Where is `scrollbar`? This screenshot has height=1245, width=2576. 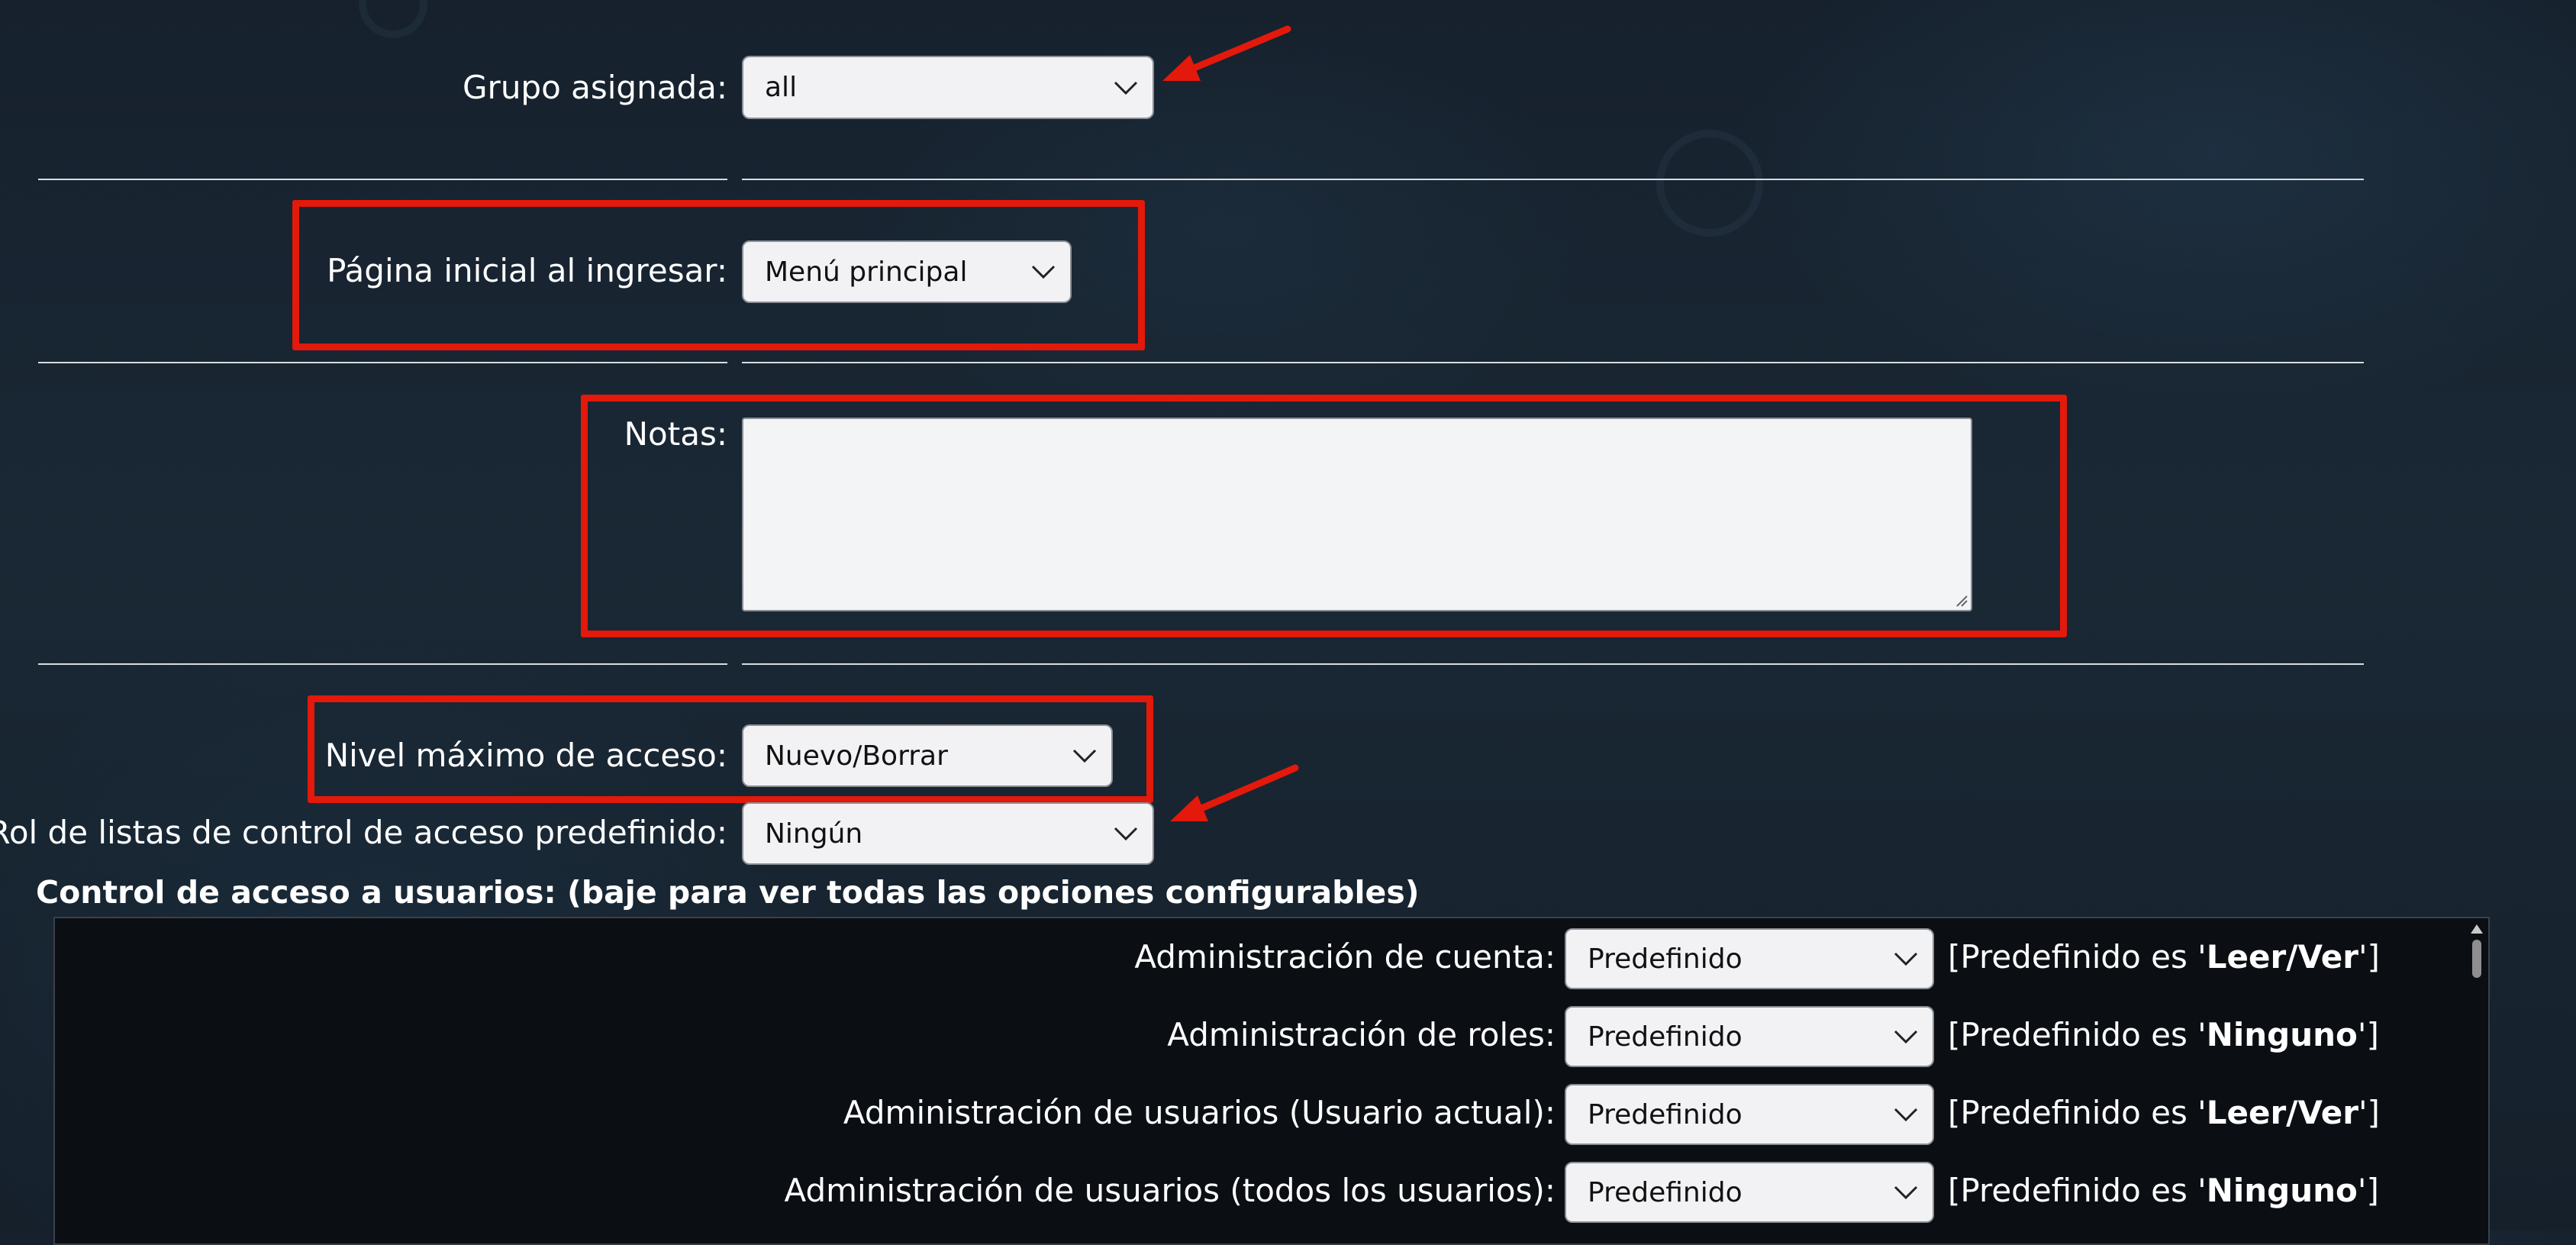 scrollbar is located at coordinates (2477, 951).